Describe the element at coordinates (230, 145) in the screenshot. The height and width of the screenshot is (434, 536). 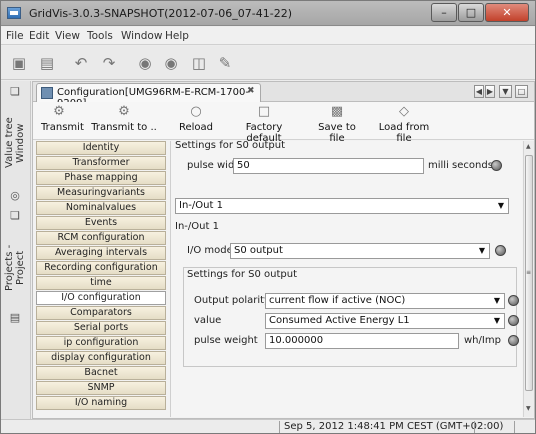
I see `top-settings-title: Settings for S0 output` at that location.